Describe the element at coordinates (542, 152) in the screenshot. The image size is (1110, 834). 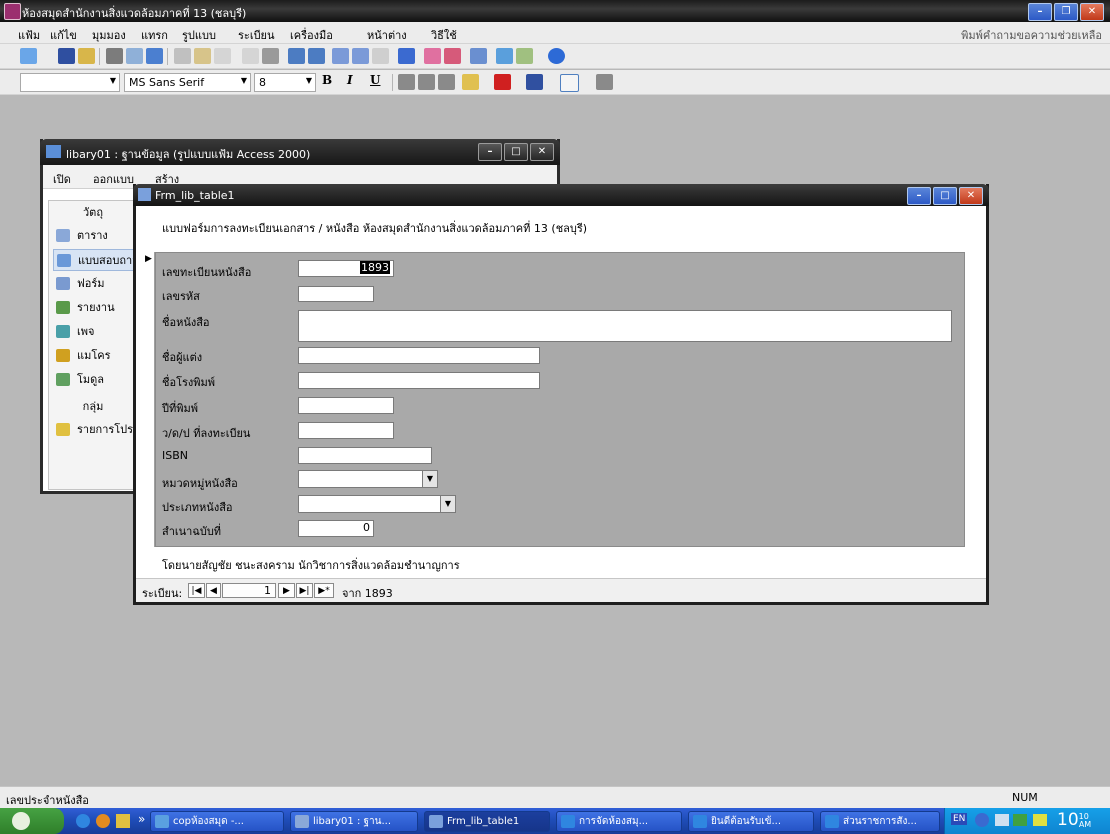
I see `db-close-button: ✕` at that location.